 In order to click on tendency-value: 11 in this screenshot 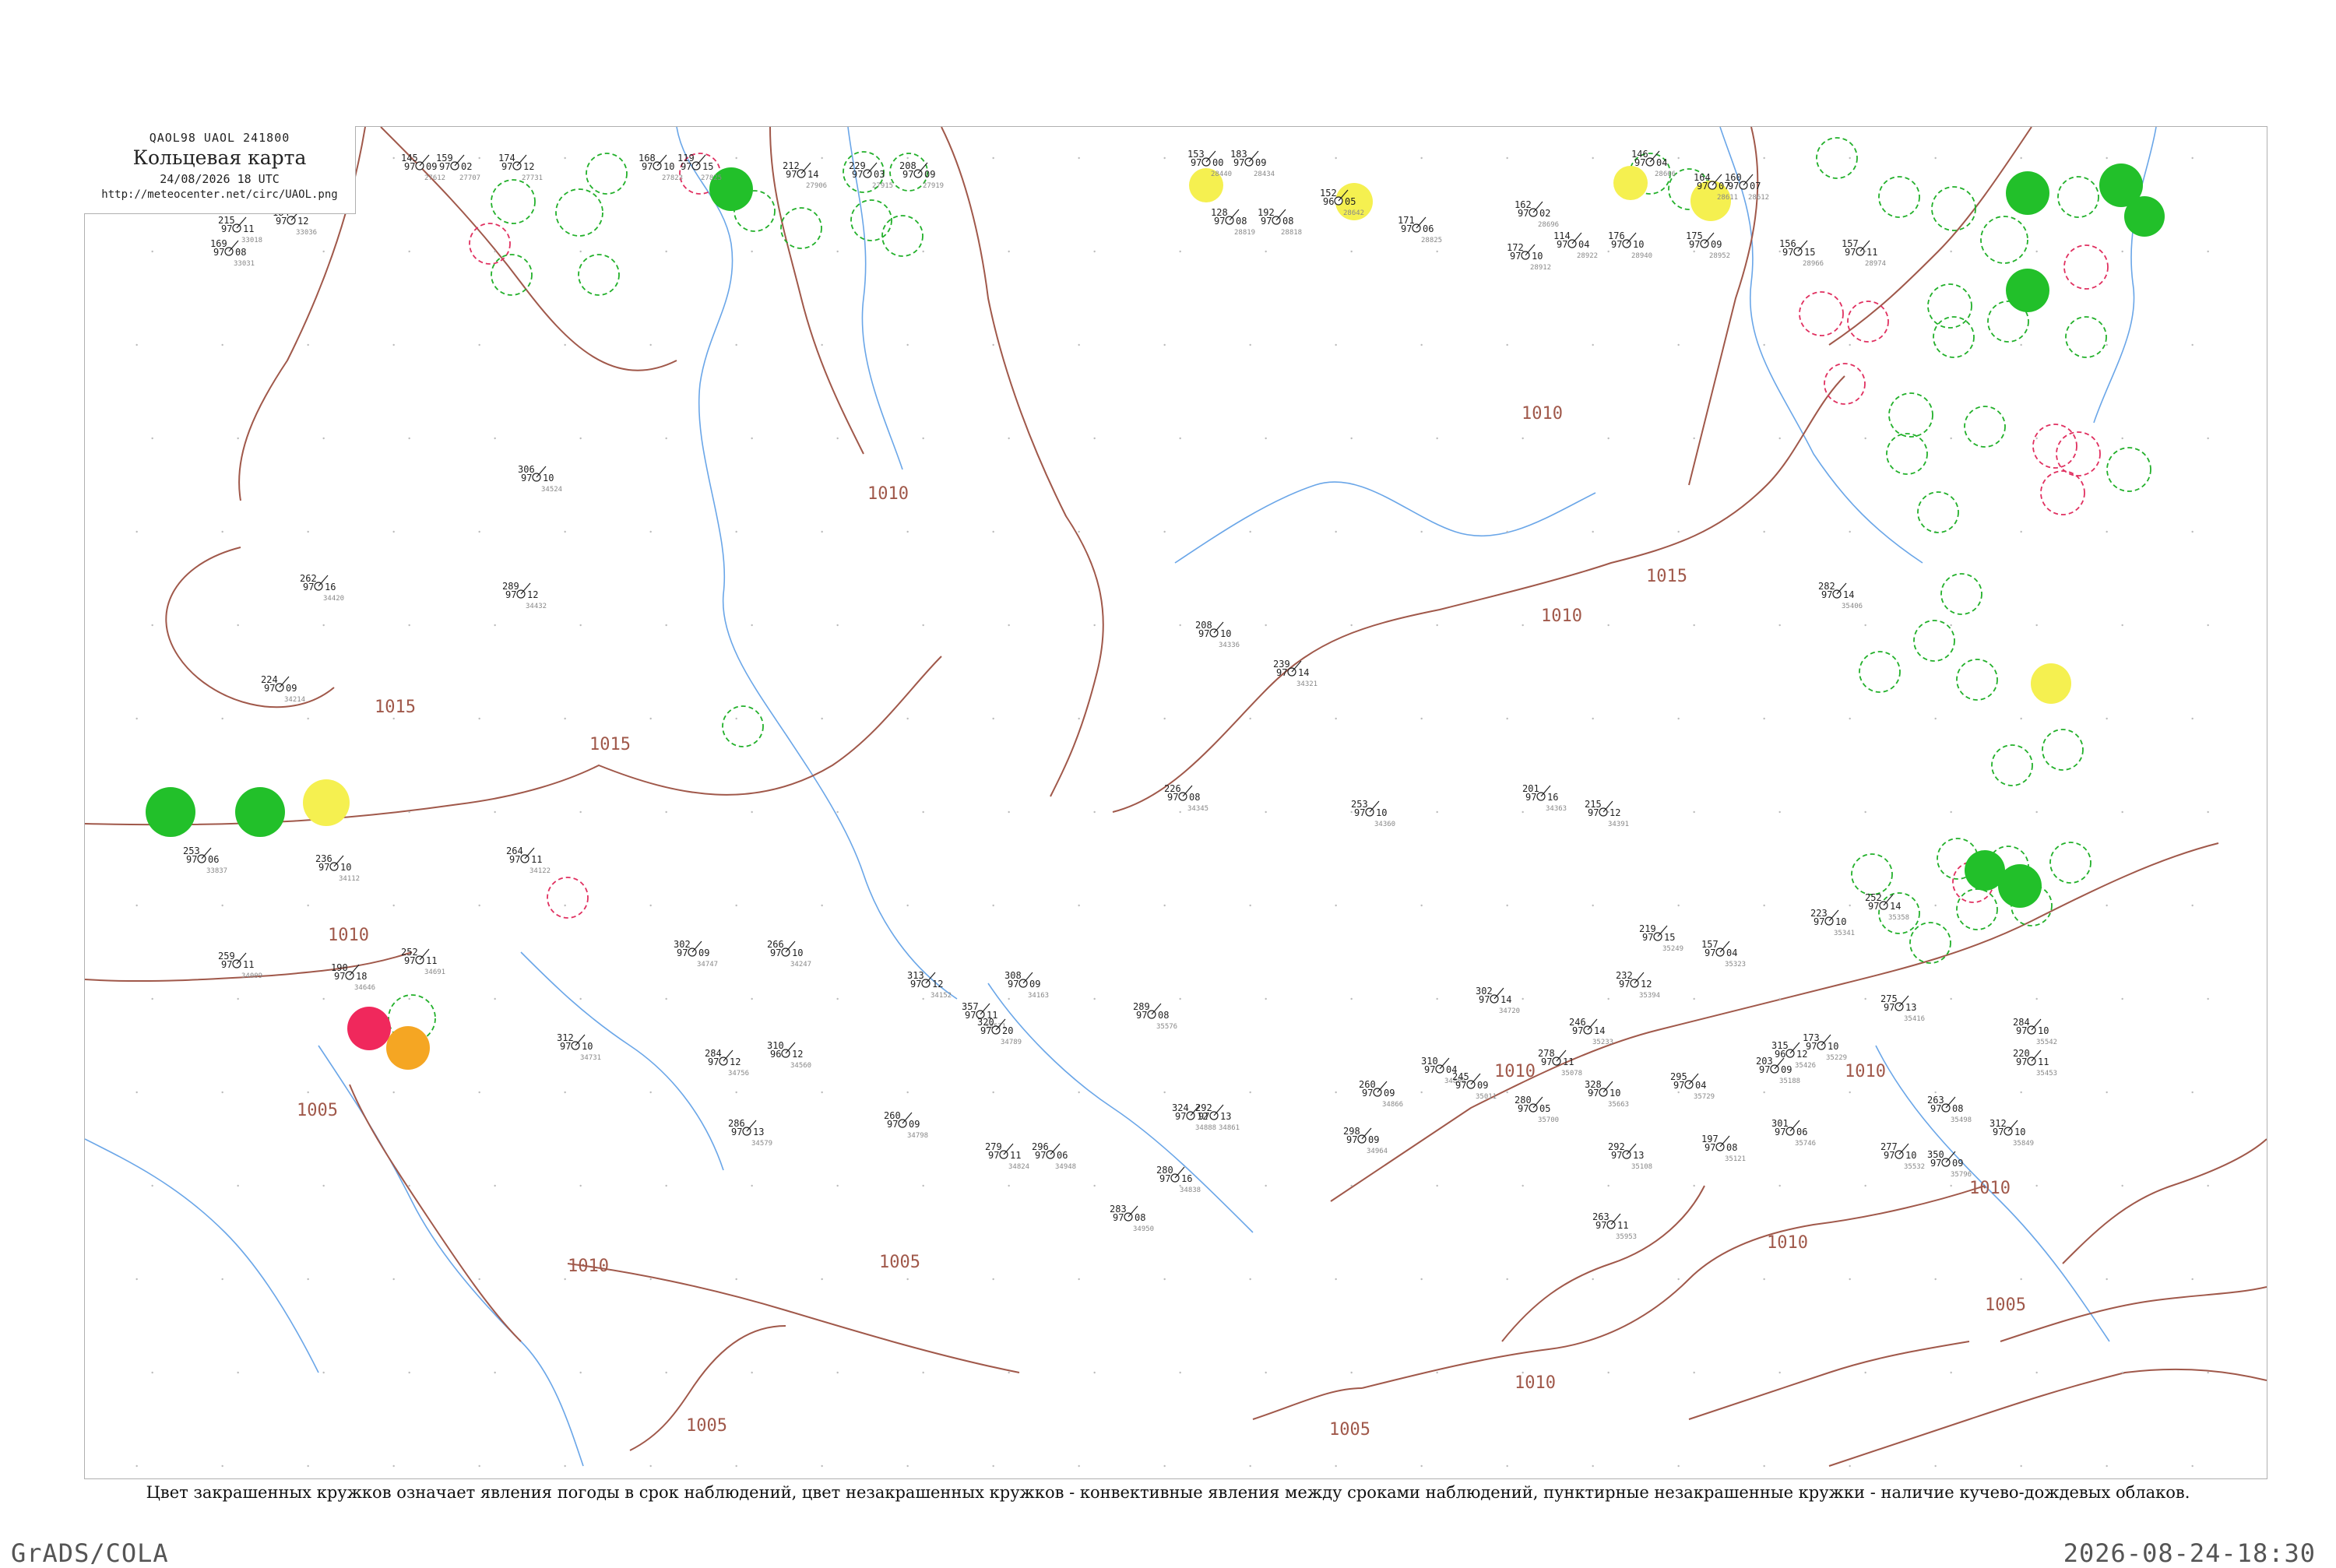, I will do `click(536, 859)`.